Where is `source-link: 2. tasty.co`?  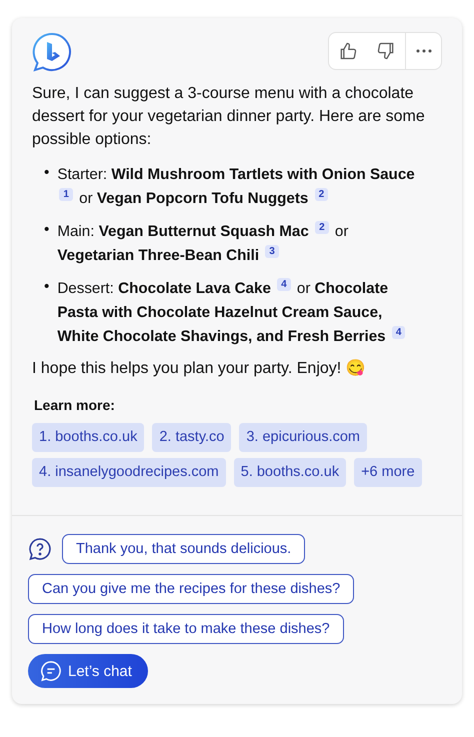 source-link: 2. tasty.co is located at coordinates (192, 437).